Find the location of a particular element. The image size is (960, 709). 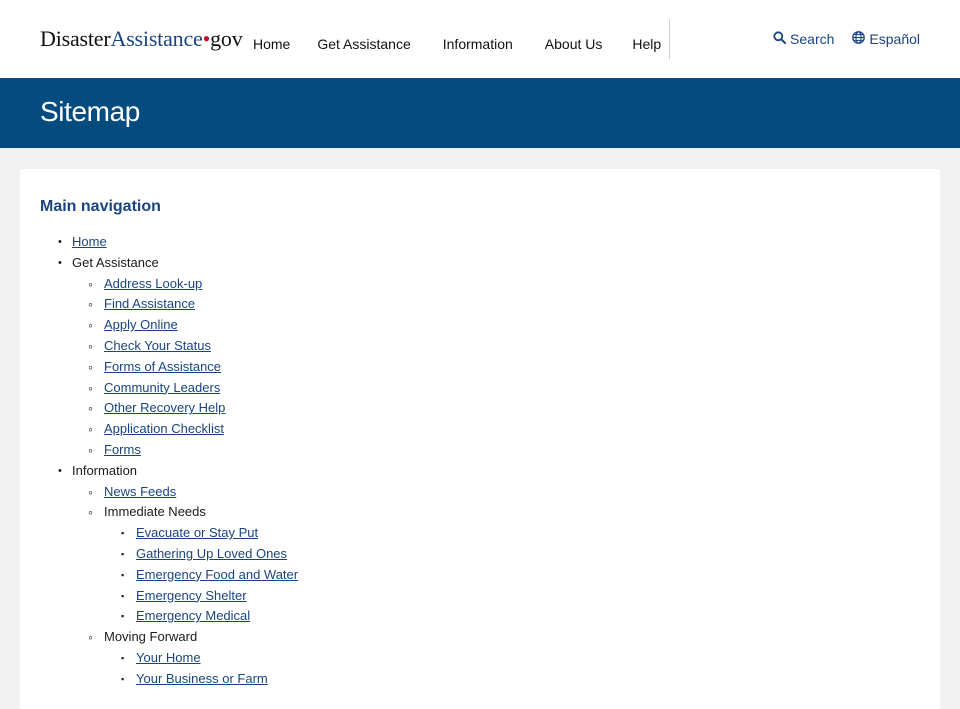

section-heading: Main navigation is located at coordinates (100, 206).